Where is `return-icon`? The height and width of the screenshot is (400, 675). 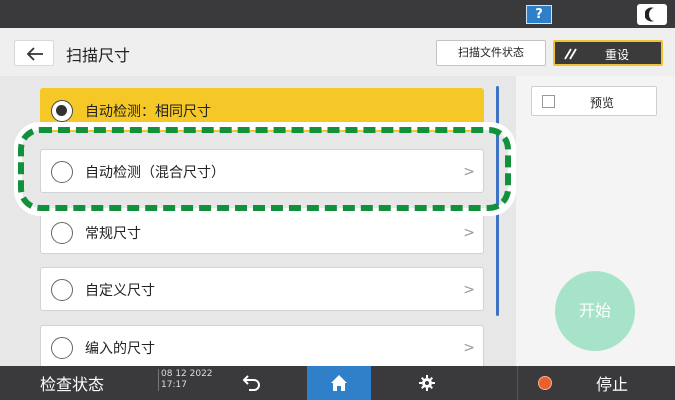
return-icon is located at coordinates (251, 383).